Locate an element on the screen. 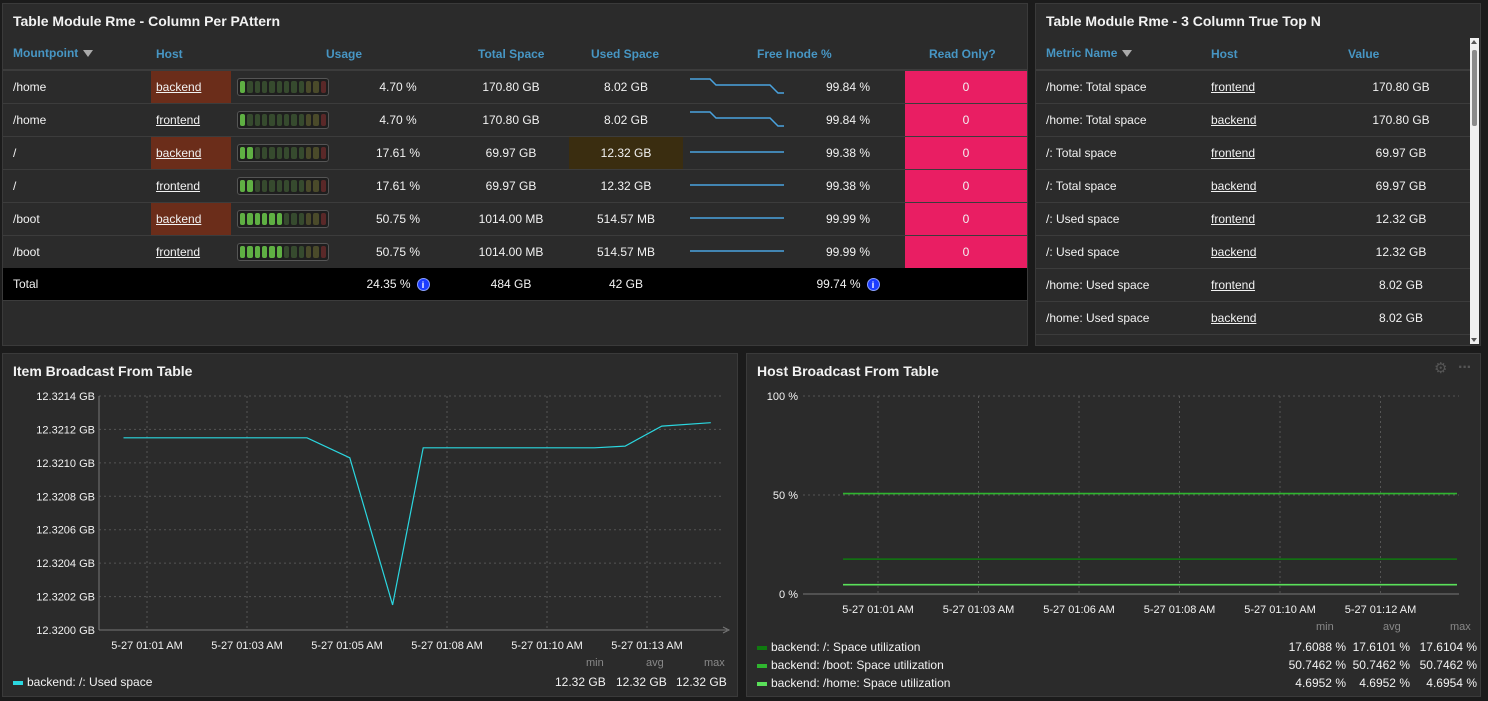 The width and height of the screenshot is (1488, 701). header-usage: Usage is located at coordinates (344, 54).